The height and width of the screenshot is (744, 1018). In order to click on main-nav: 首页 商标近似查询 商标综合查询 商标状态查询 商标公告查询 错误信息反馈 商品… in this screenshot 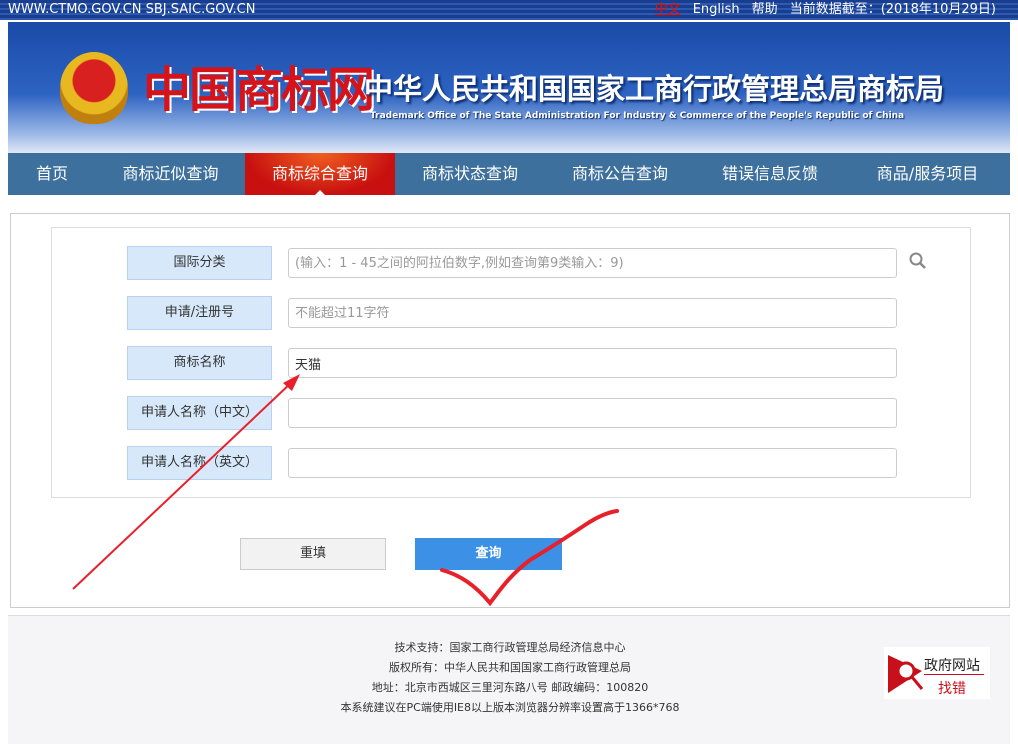, I will do `click(509, 174)`.